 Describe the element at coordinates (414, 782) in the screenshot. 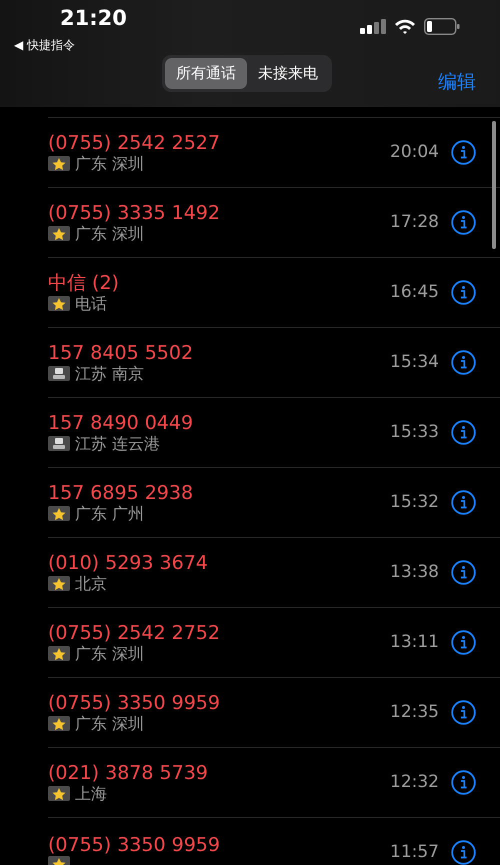

I see `call-time: 12:32` at that location.